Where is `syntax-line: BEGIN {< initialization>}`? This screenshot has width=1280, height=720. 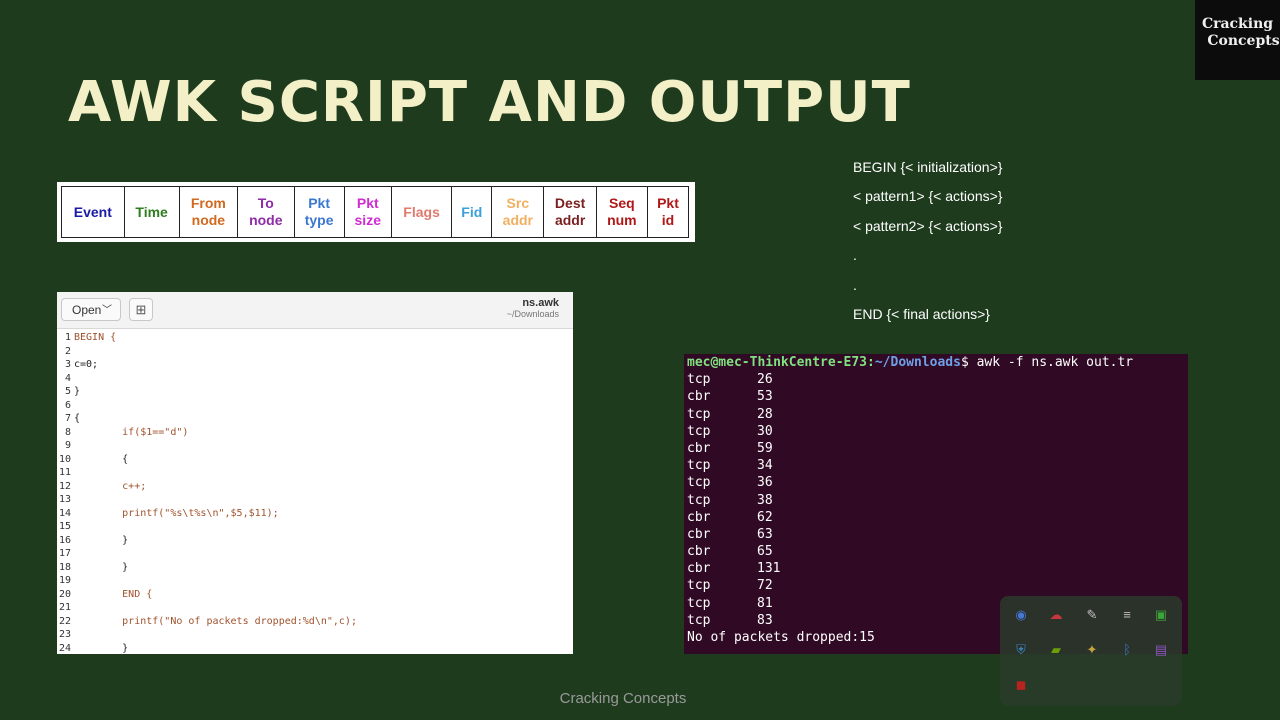 syntax-line: BEGIN {< initialization>} is located at coordinates (928, 167).